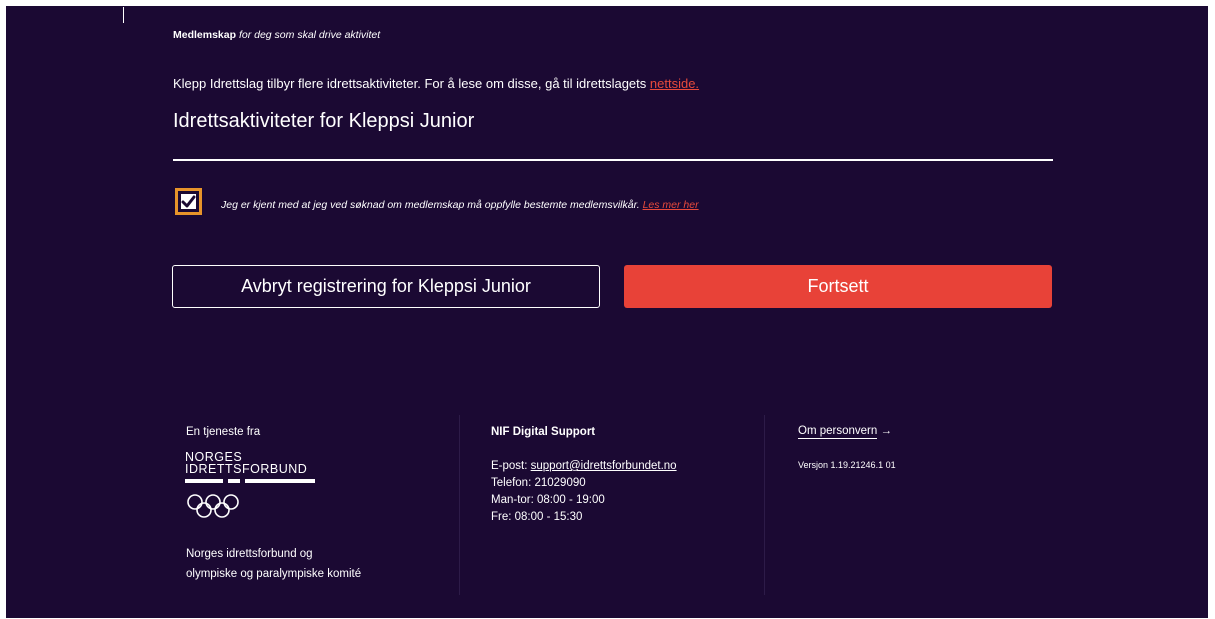 The image size is (1215, 619). Describe the element at coordinates (249, 554) in the screenshot. I see `org-line1: Norges idrettsforbund og` at that location.